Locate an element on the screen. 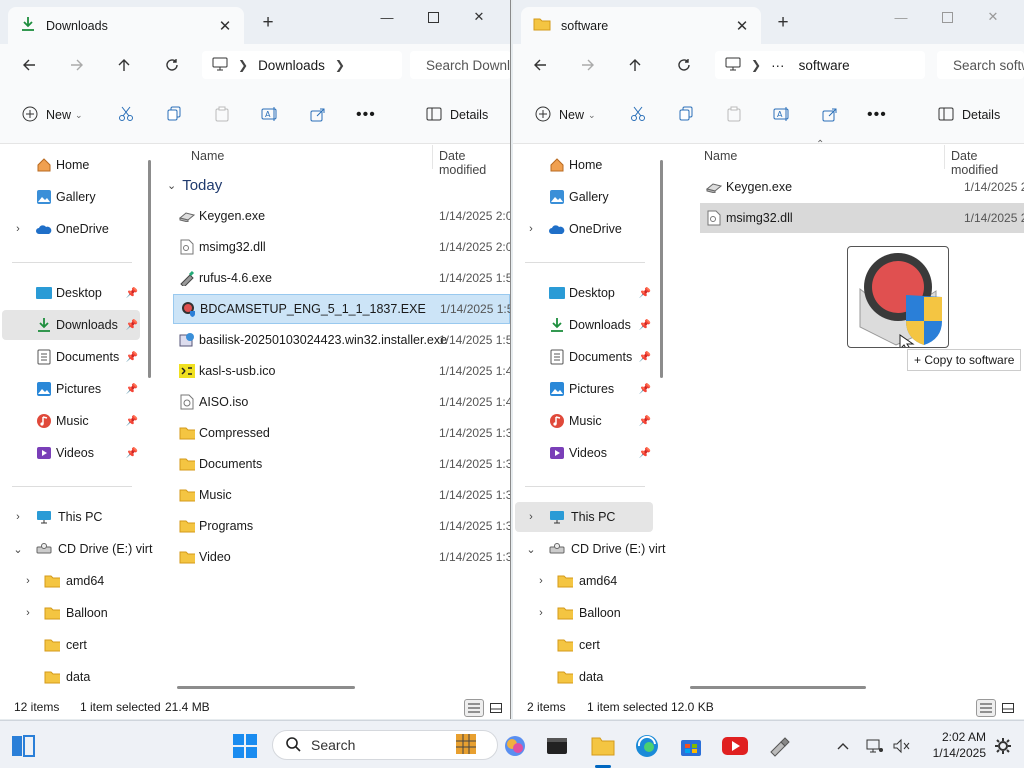  nav-item-onedrive: › OneDrive is located at coordinates (584, 229).